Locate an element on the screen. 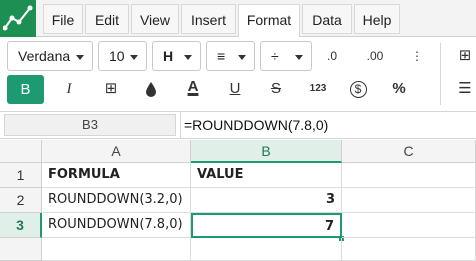  merge-cells-select: ÷ is located at coordinates (286, 56).